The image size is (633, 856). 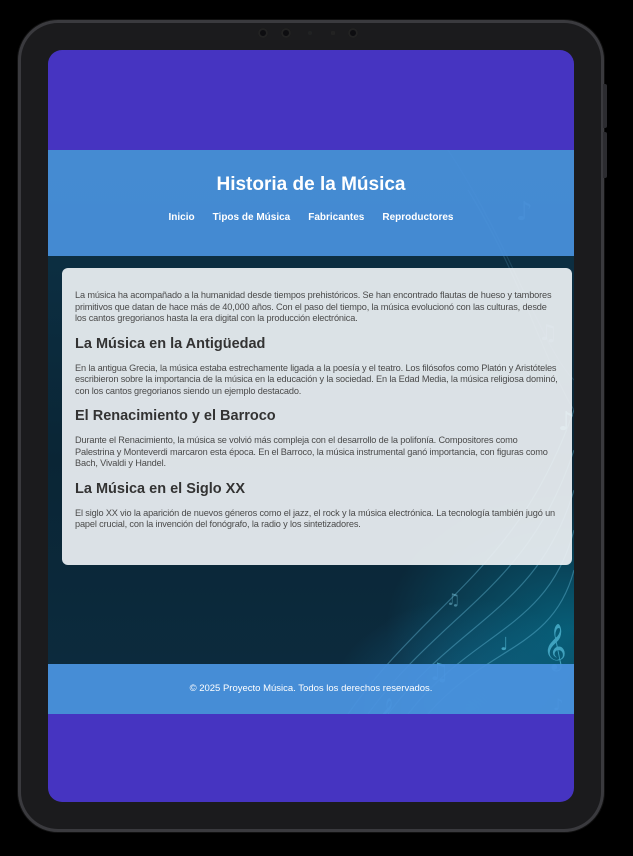 What do you see at coordinates (160, 488) in the screenshot?
I see `section-heading-siglo-xx: La Música en el Siglo XX` at bounding box center [160, 488].